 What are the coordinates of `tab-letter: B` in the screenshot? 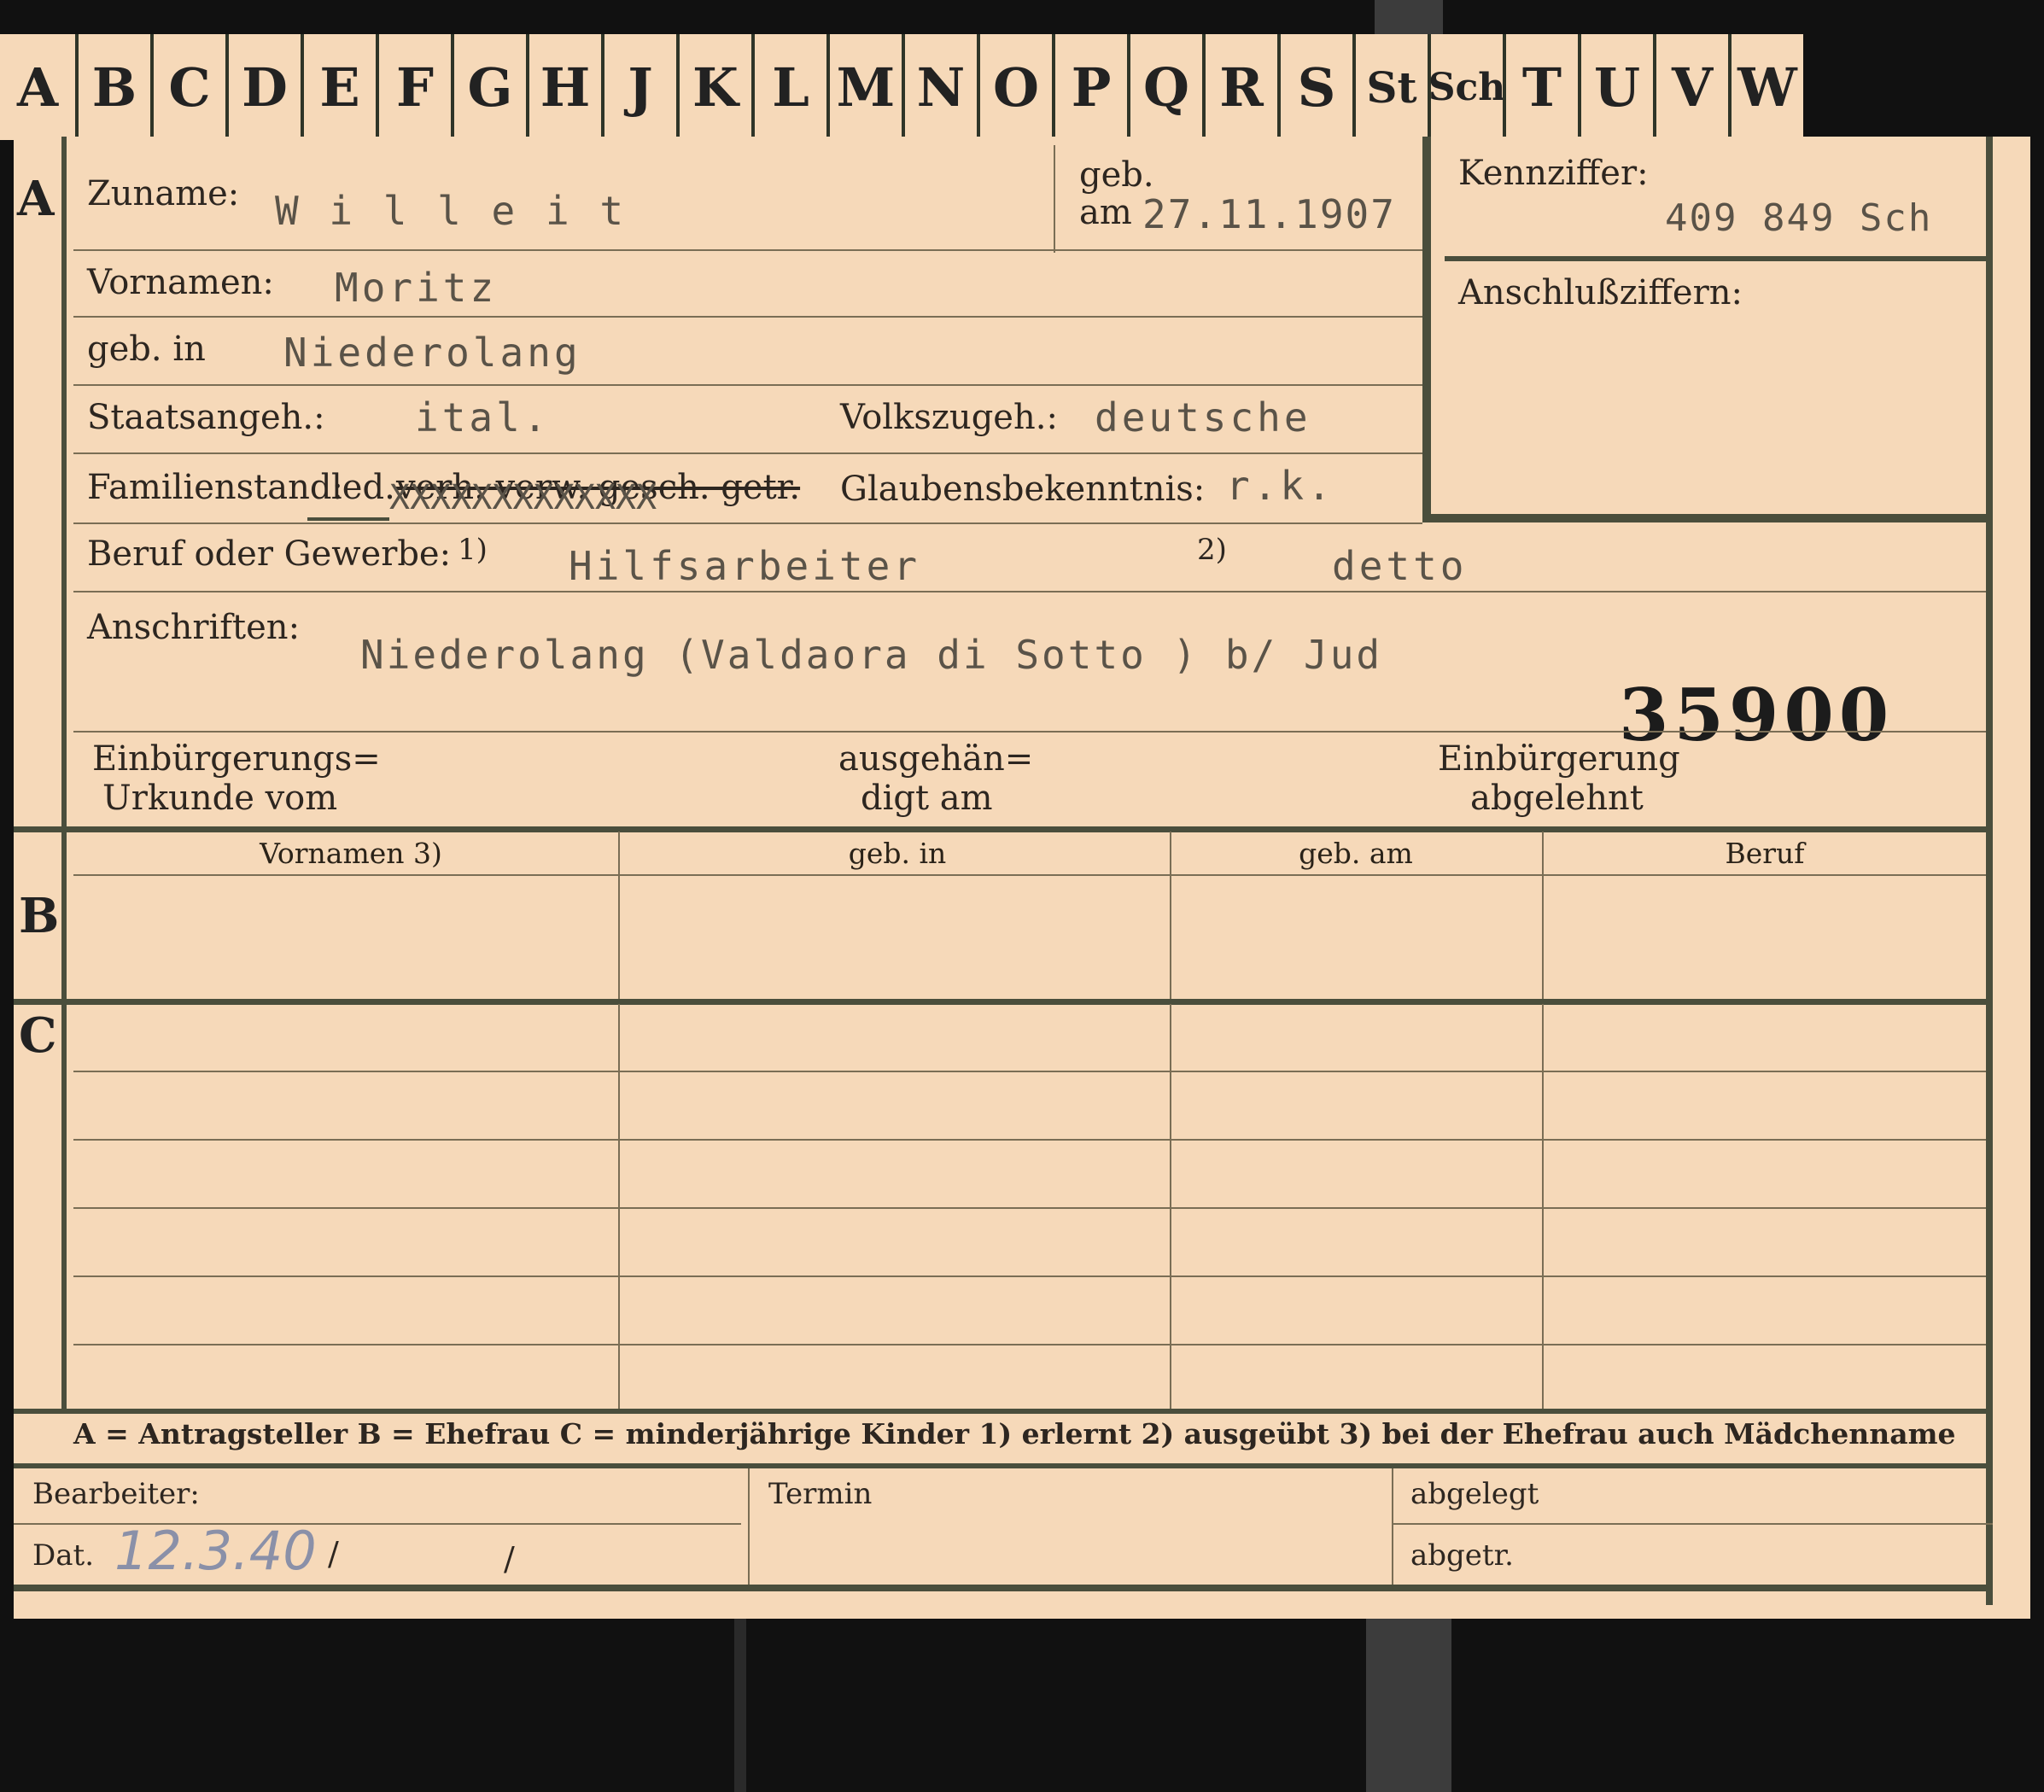 It's located at (112, 87).